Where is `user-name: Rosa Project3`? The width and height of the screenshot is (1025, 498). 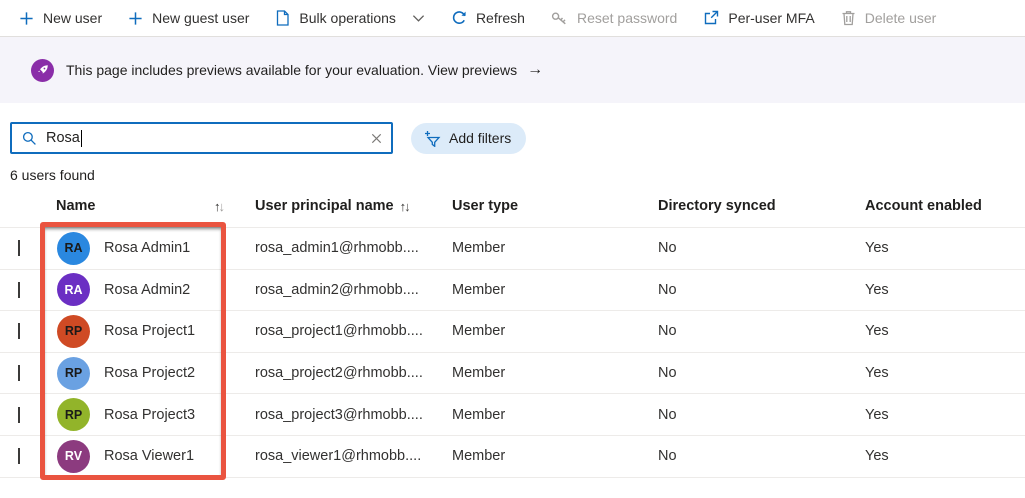 user-name: Rosa Project3 is located at coordinates (149, 415).